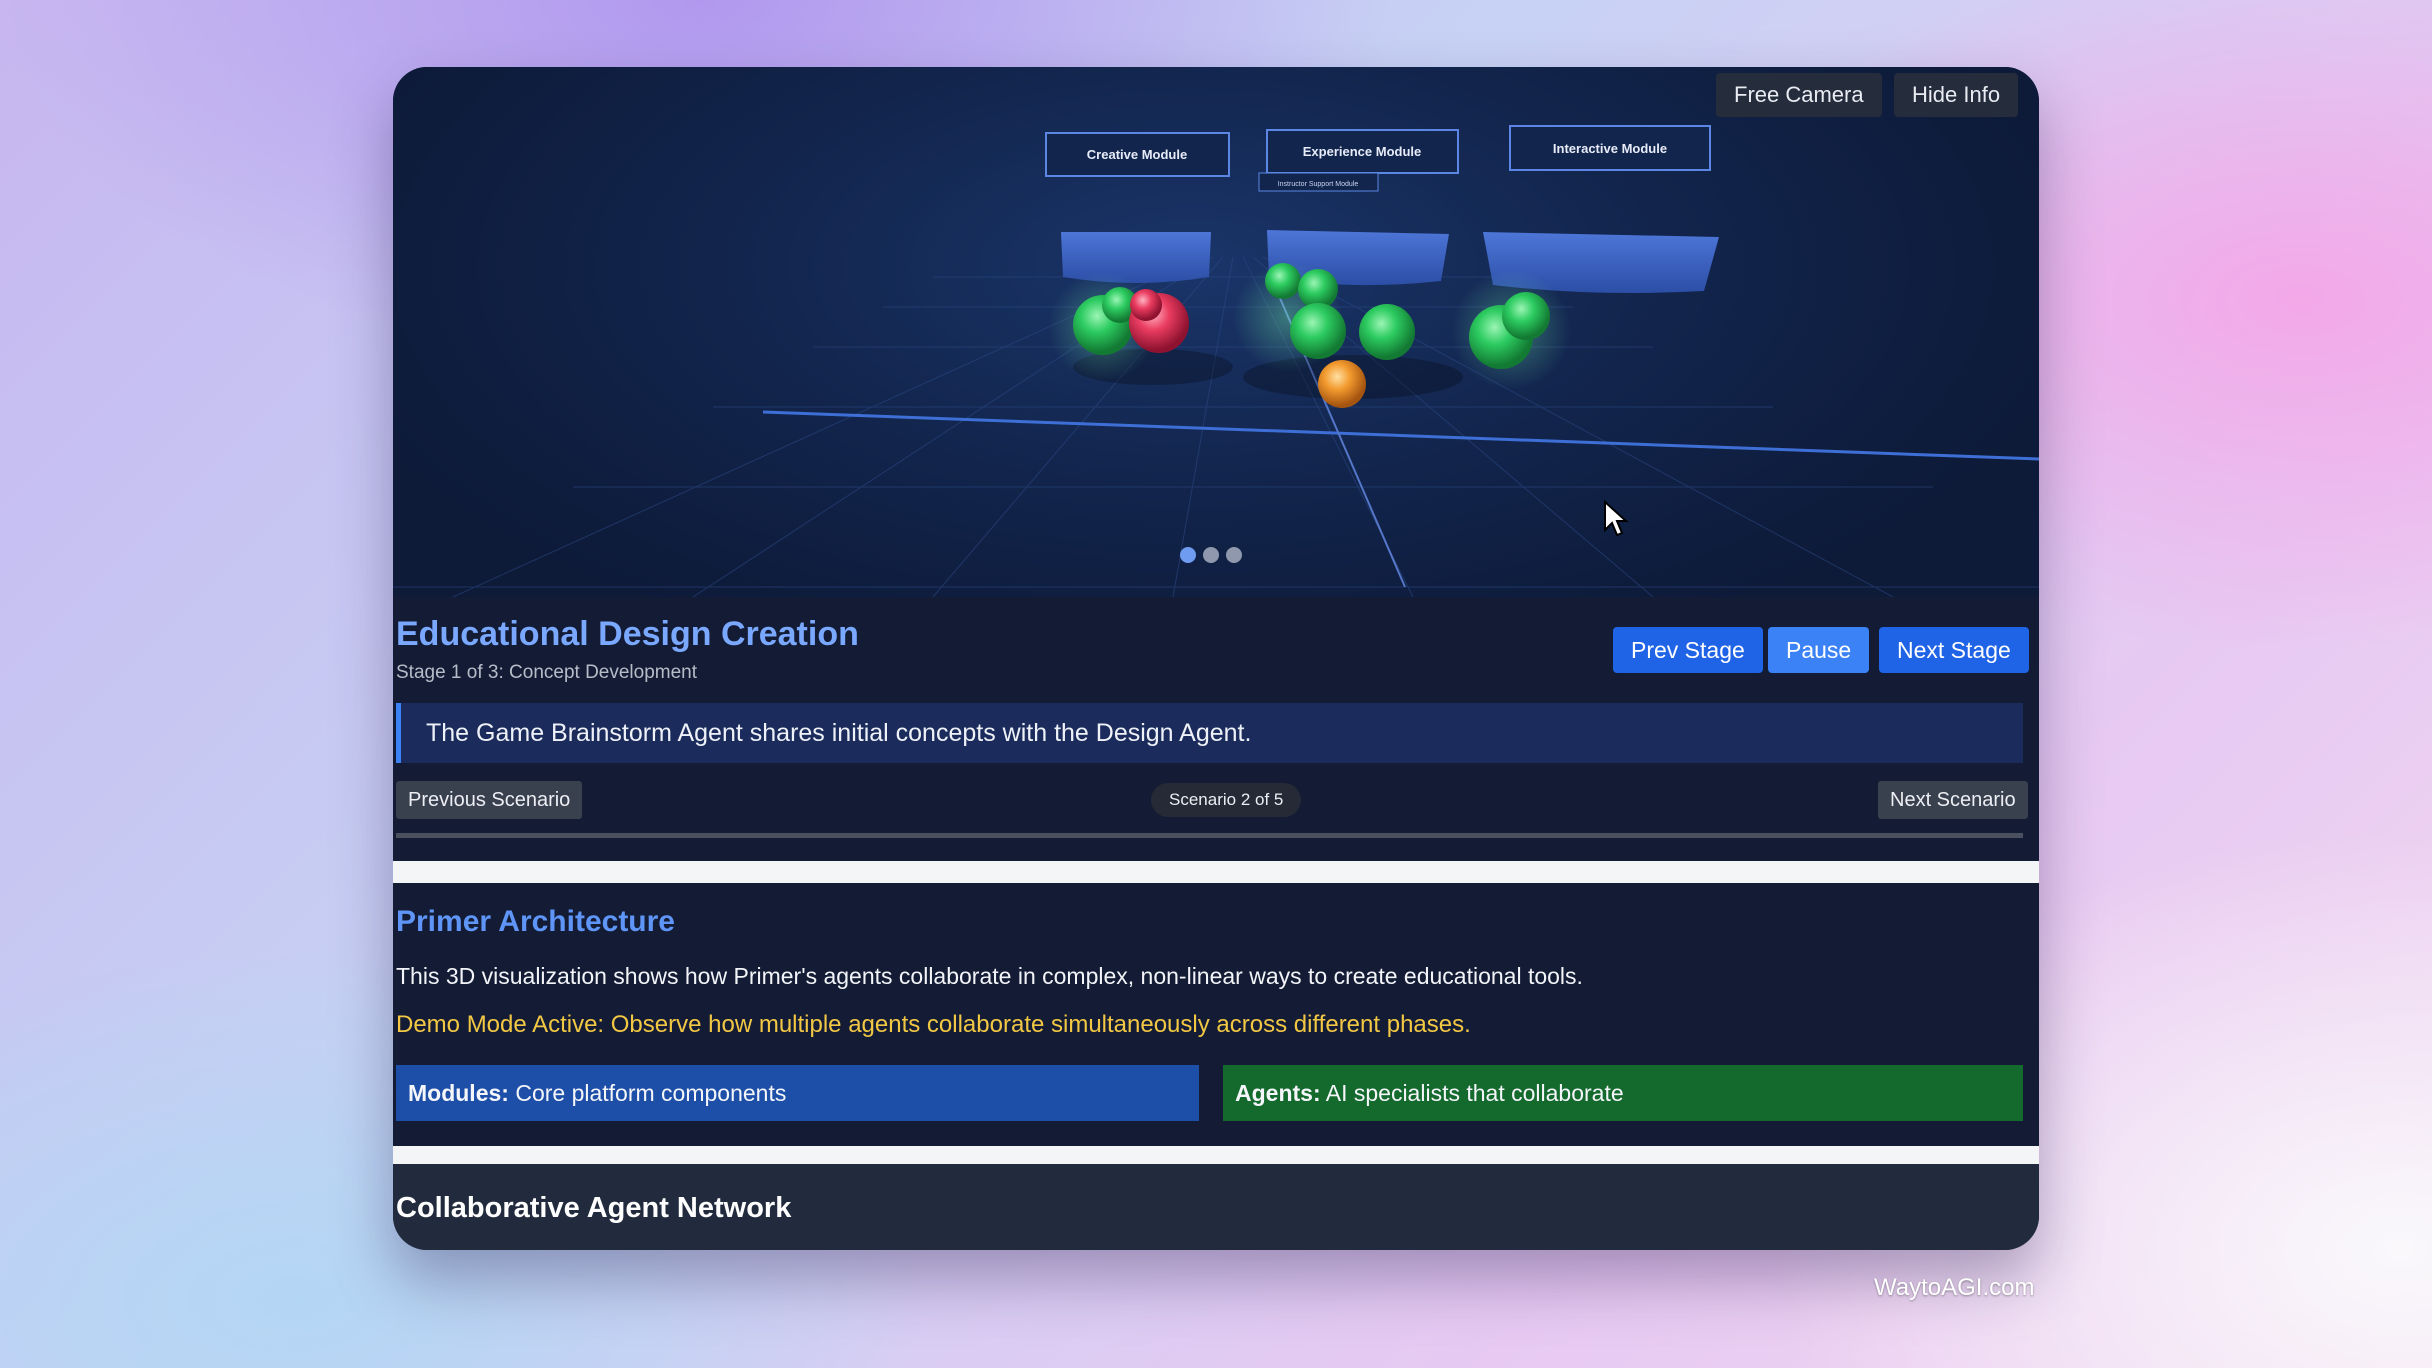  What do you see at coordinates (1400, 435) in the screenshot?
I see `axis-line` at bounding box center [1400, 435].